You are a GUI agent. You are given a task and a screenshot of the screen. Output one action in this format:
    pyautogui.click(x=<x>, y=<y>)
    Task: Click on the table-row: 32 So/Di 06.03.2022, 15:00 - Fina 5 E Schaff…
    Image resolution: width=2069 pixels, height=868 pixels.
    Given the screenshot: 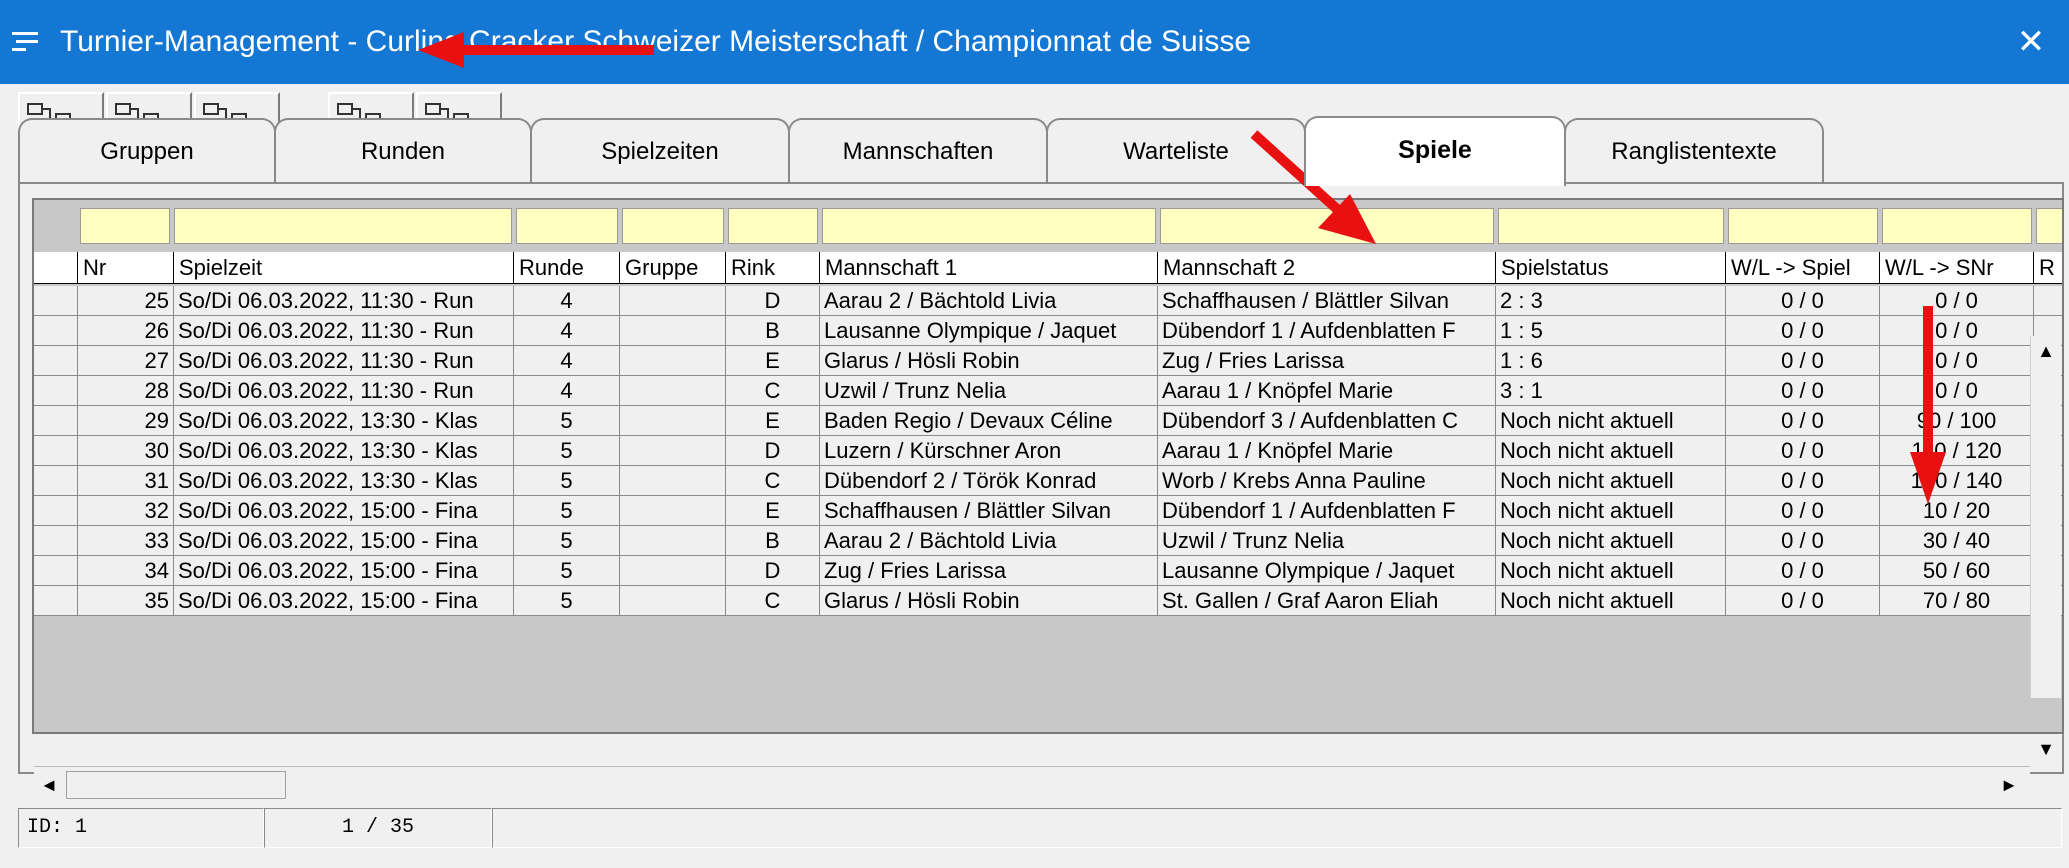 What is the action you would take?
    pyautogui.click(x=1048, y=511)
    